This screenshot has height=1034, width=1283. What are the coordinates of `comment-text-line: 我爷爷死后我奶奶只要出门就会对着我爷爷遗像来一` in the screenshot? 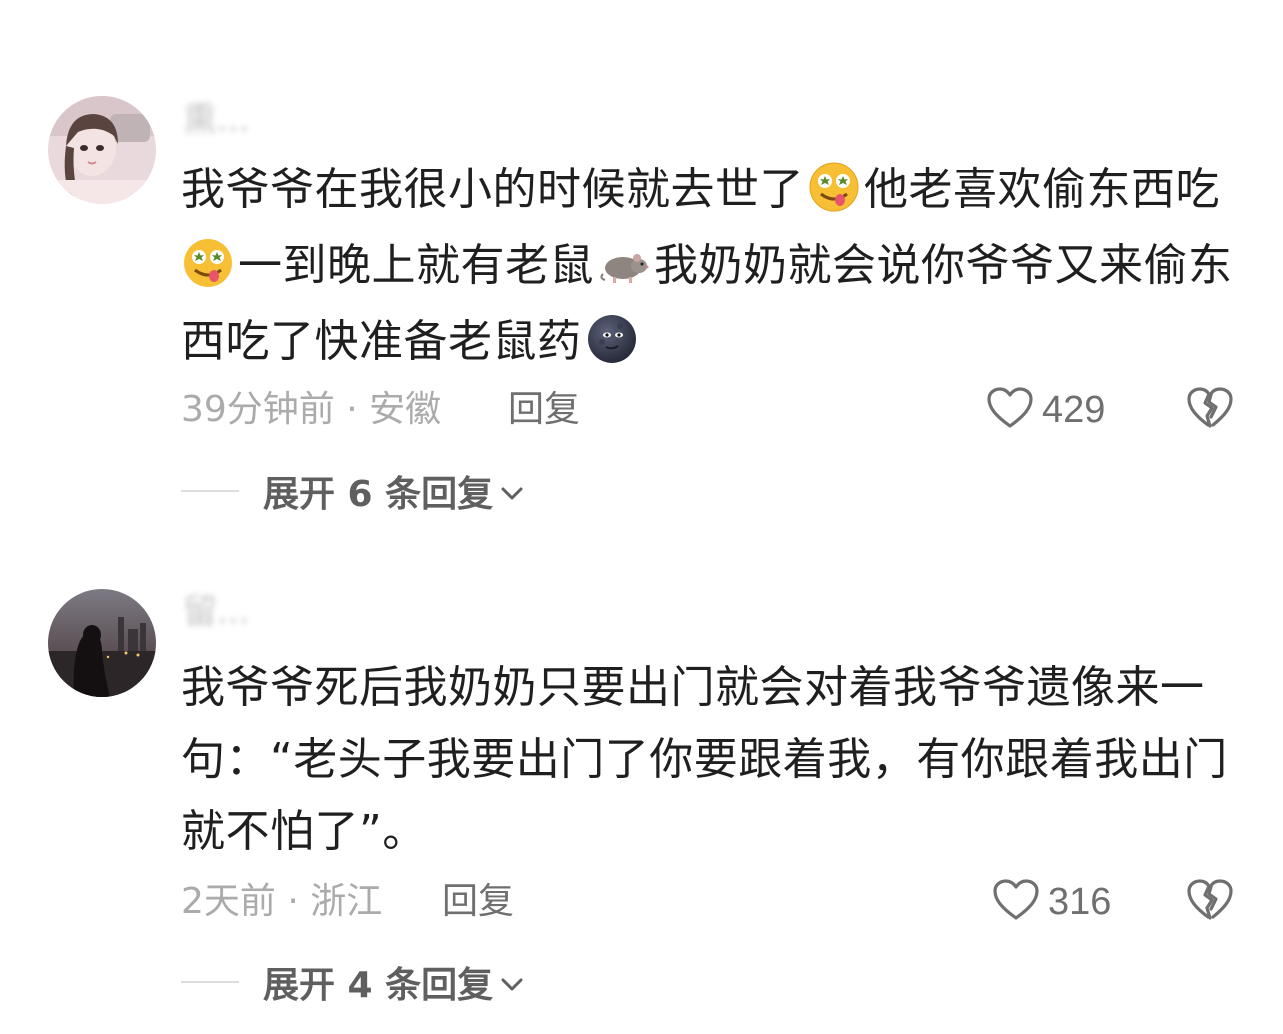 It's located at (693, 688).